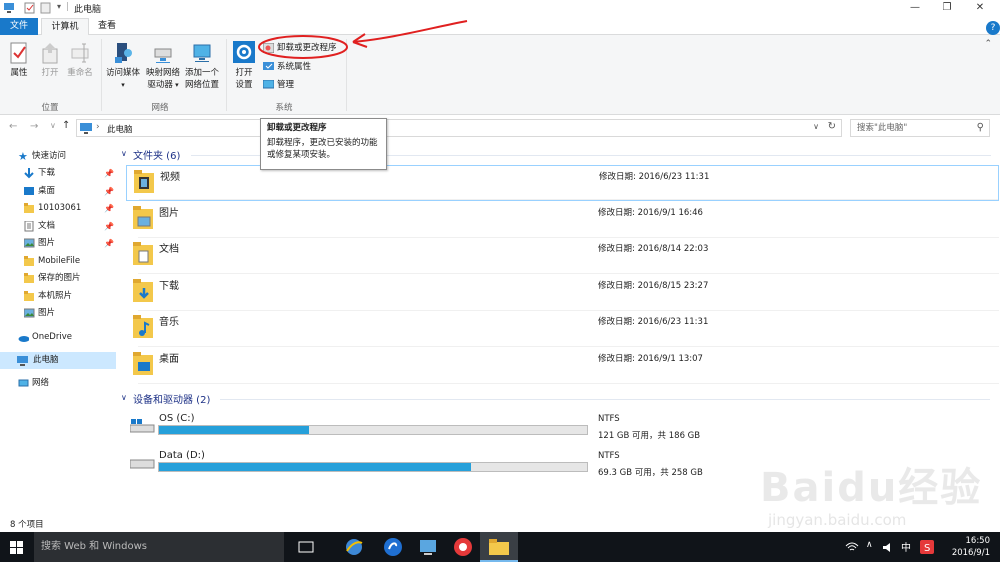  Describe the element at coordinates (65, 383) in the screenshot. I see `nav-network: 网络` at that location.